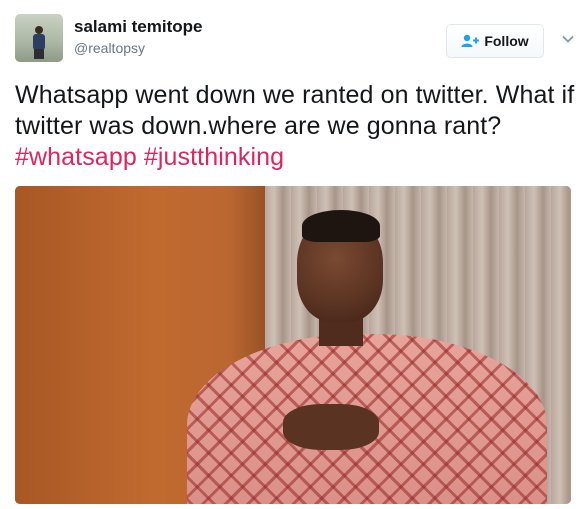 This screenshot has height=509, width=584. I want to click on add-person-icon, so click(470, 40).